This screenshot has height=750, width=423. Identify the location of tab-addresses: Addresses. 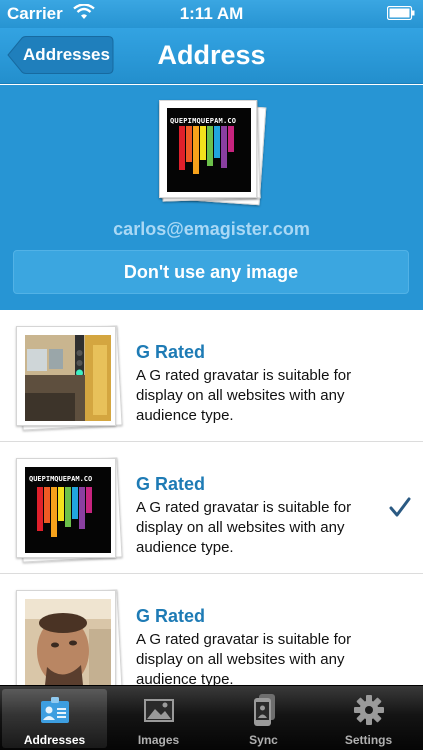
(54, 718).